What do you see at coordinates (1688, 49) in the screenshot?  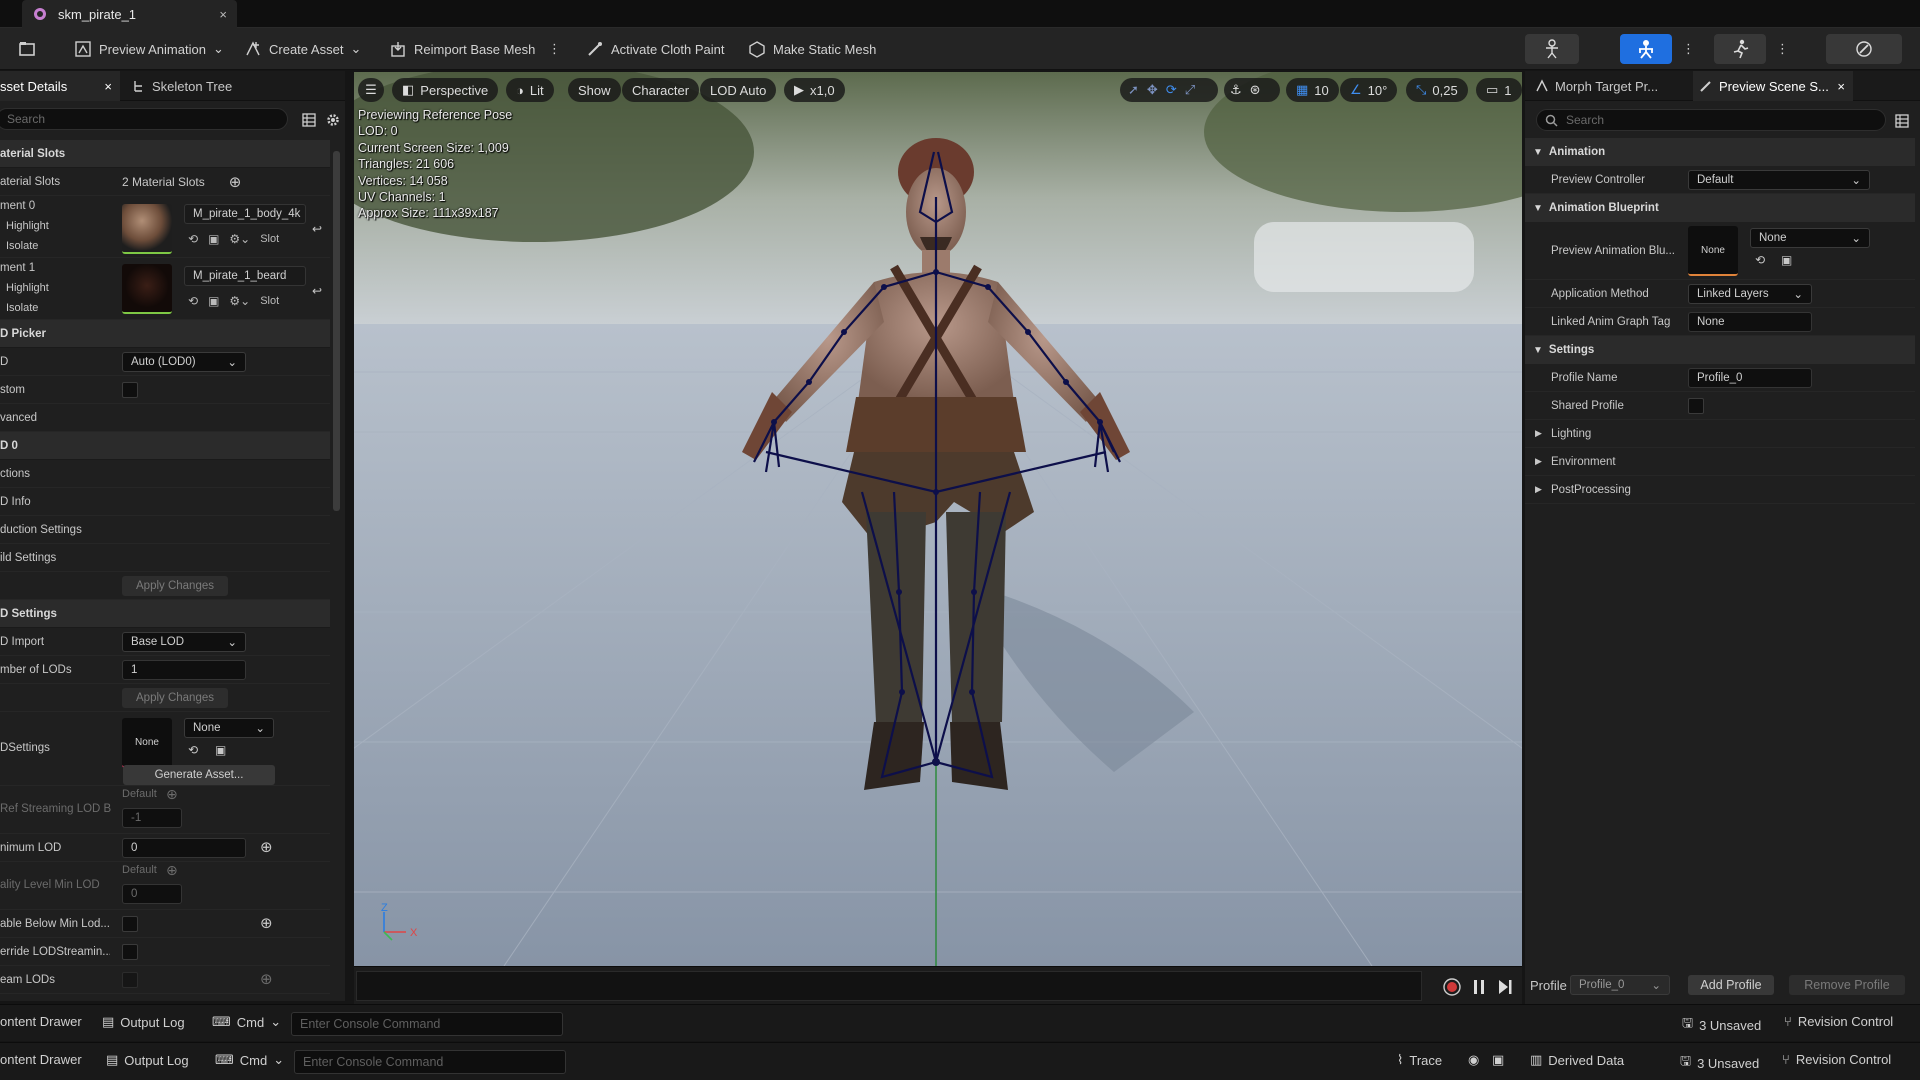 I see `mode-options-kebab: ⋮` at bounding box center [1688, 49].